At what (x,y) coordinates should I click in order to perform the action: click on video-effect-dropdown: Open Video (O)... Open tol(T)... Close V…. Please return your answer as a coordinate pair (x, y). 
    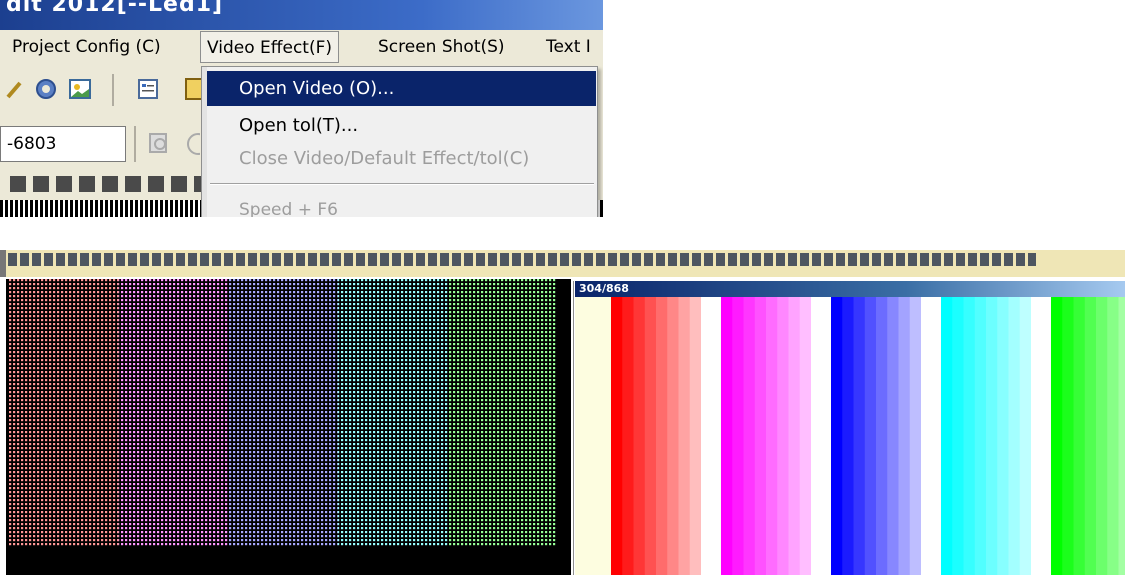
    Looking at the image, I should click on (399, 141).